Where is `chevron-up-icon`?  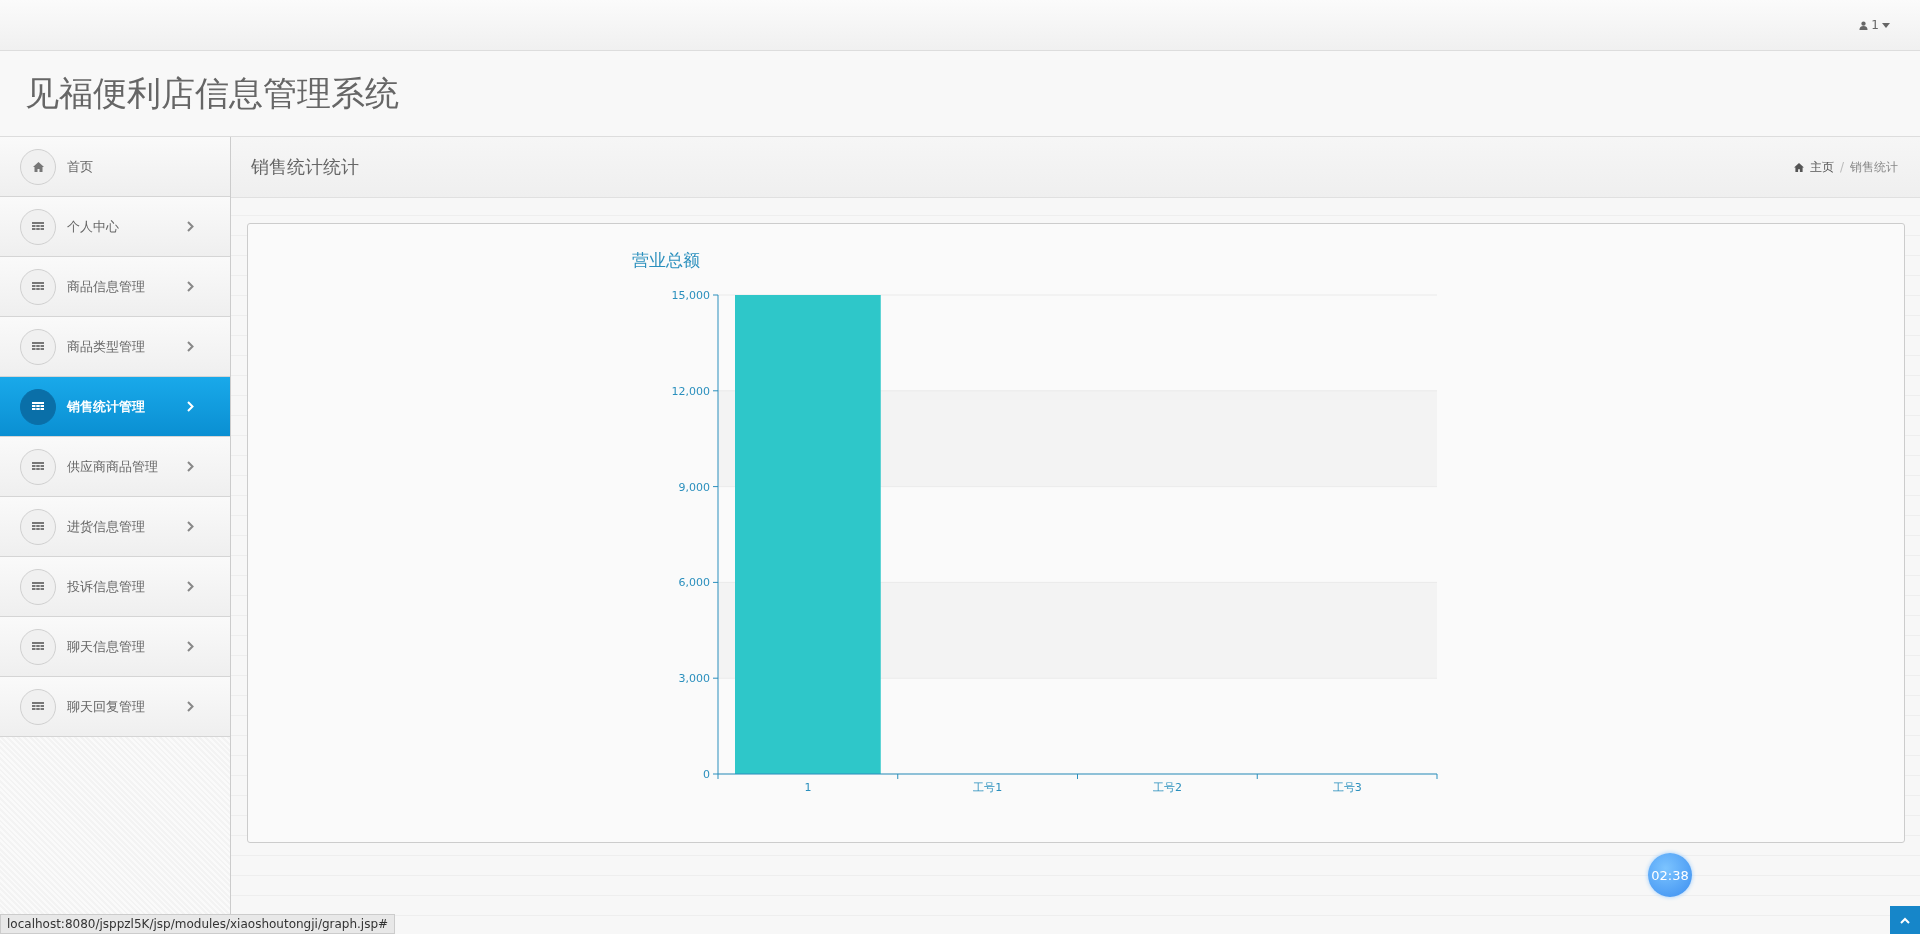 chevron-up-icon is located at coordinates (1905, 920).